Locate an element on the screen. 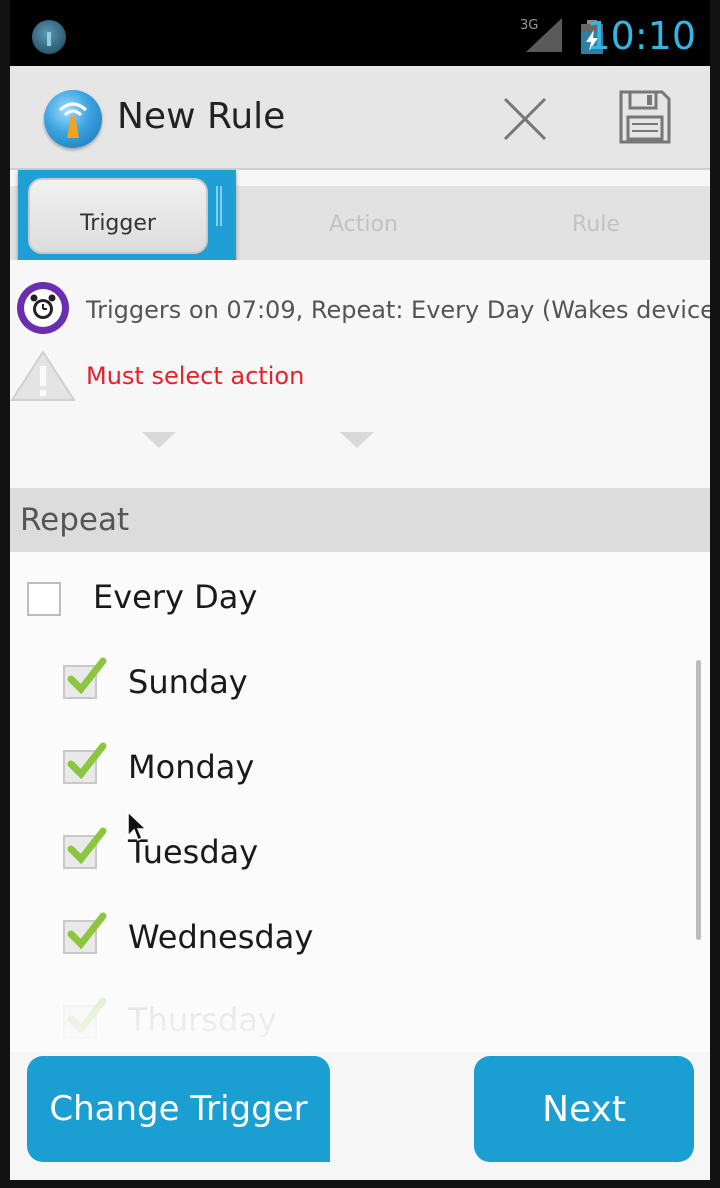 This screenshot has width=720, height=1188. tab-trigger: Trigger is located at coordinates (118, 216).